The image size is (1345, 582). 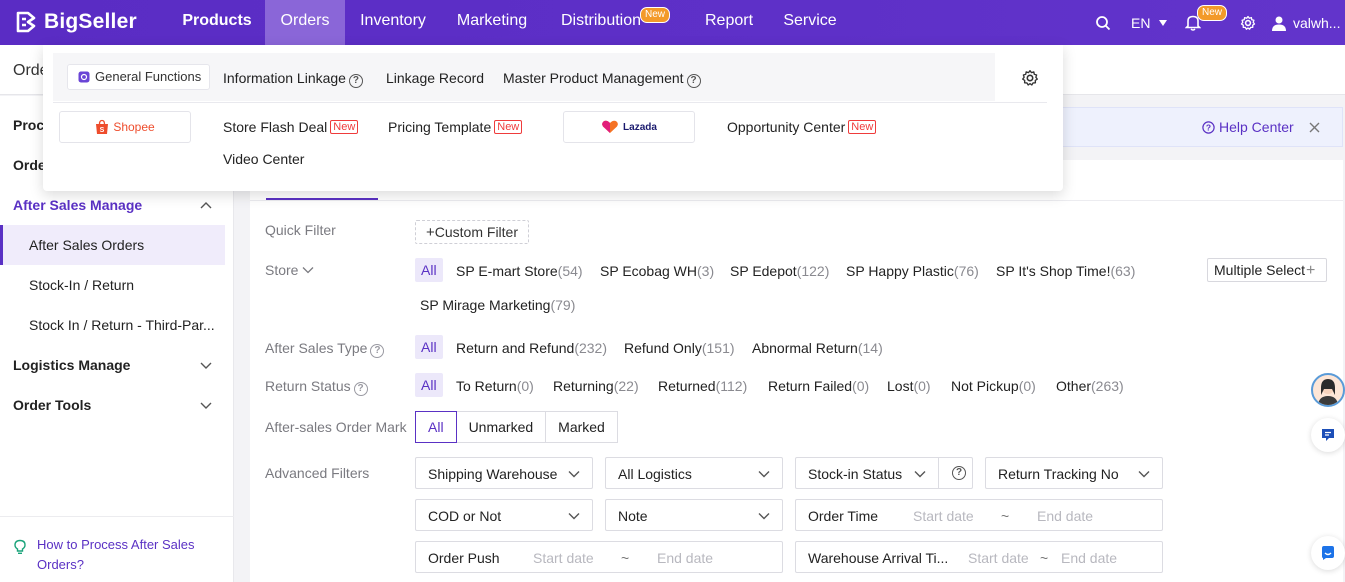 I want to click on sidebar-item-stock-in-return: Stock-In / Return, so click(x=112, y=285).